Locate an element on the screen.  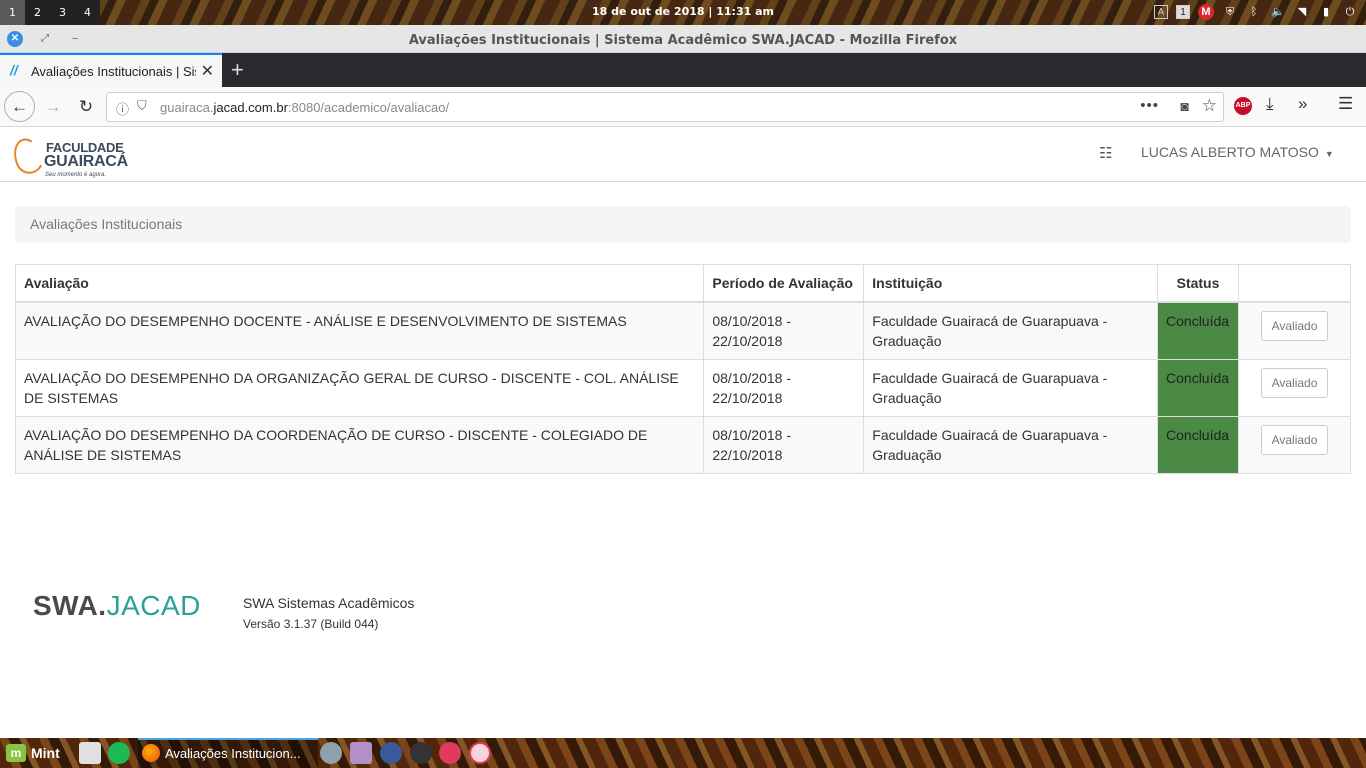
col-periodo: Período de Avaliação is located at coordinates (784, 283).